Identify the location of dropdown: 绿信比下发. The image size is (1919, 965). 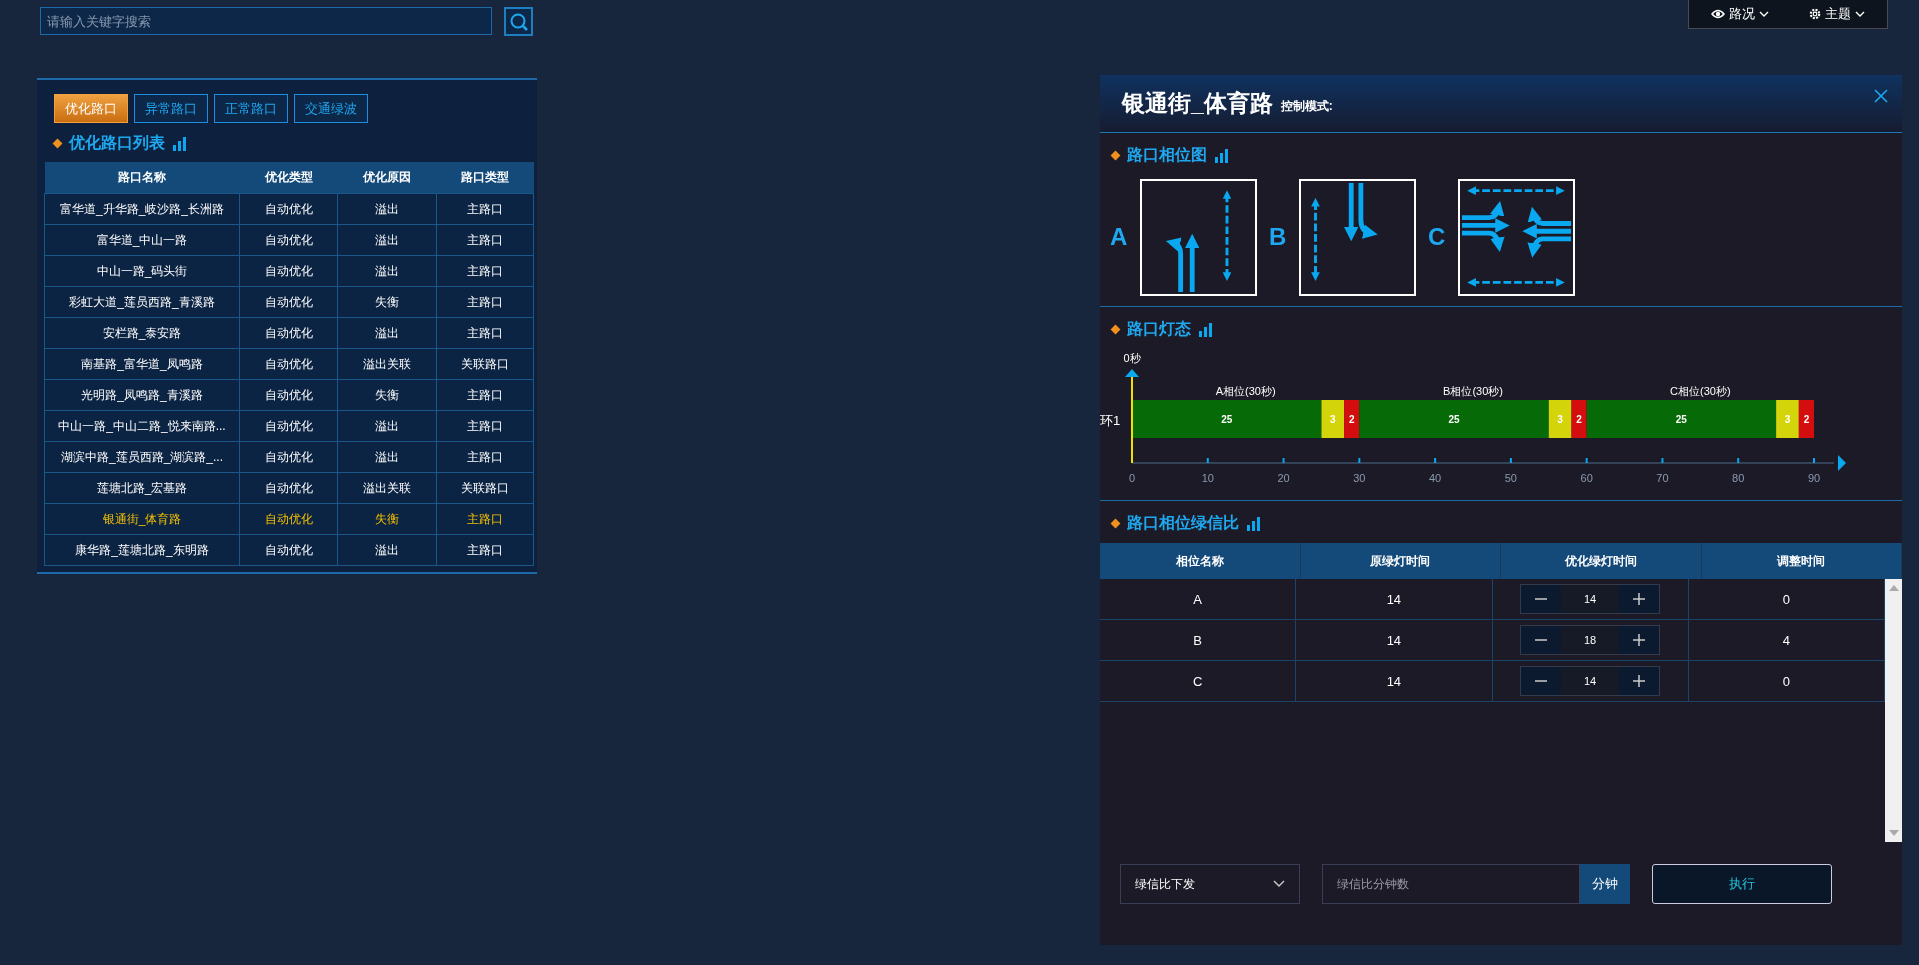
(1210, 884).